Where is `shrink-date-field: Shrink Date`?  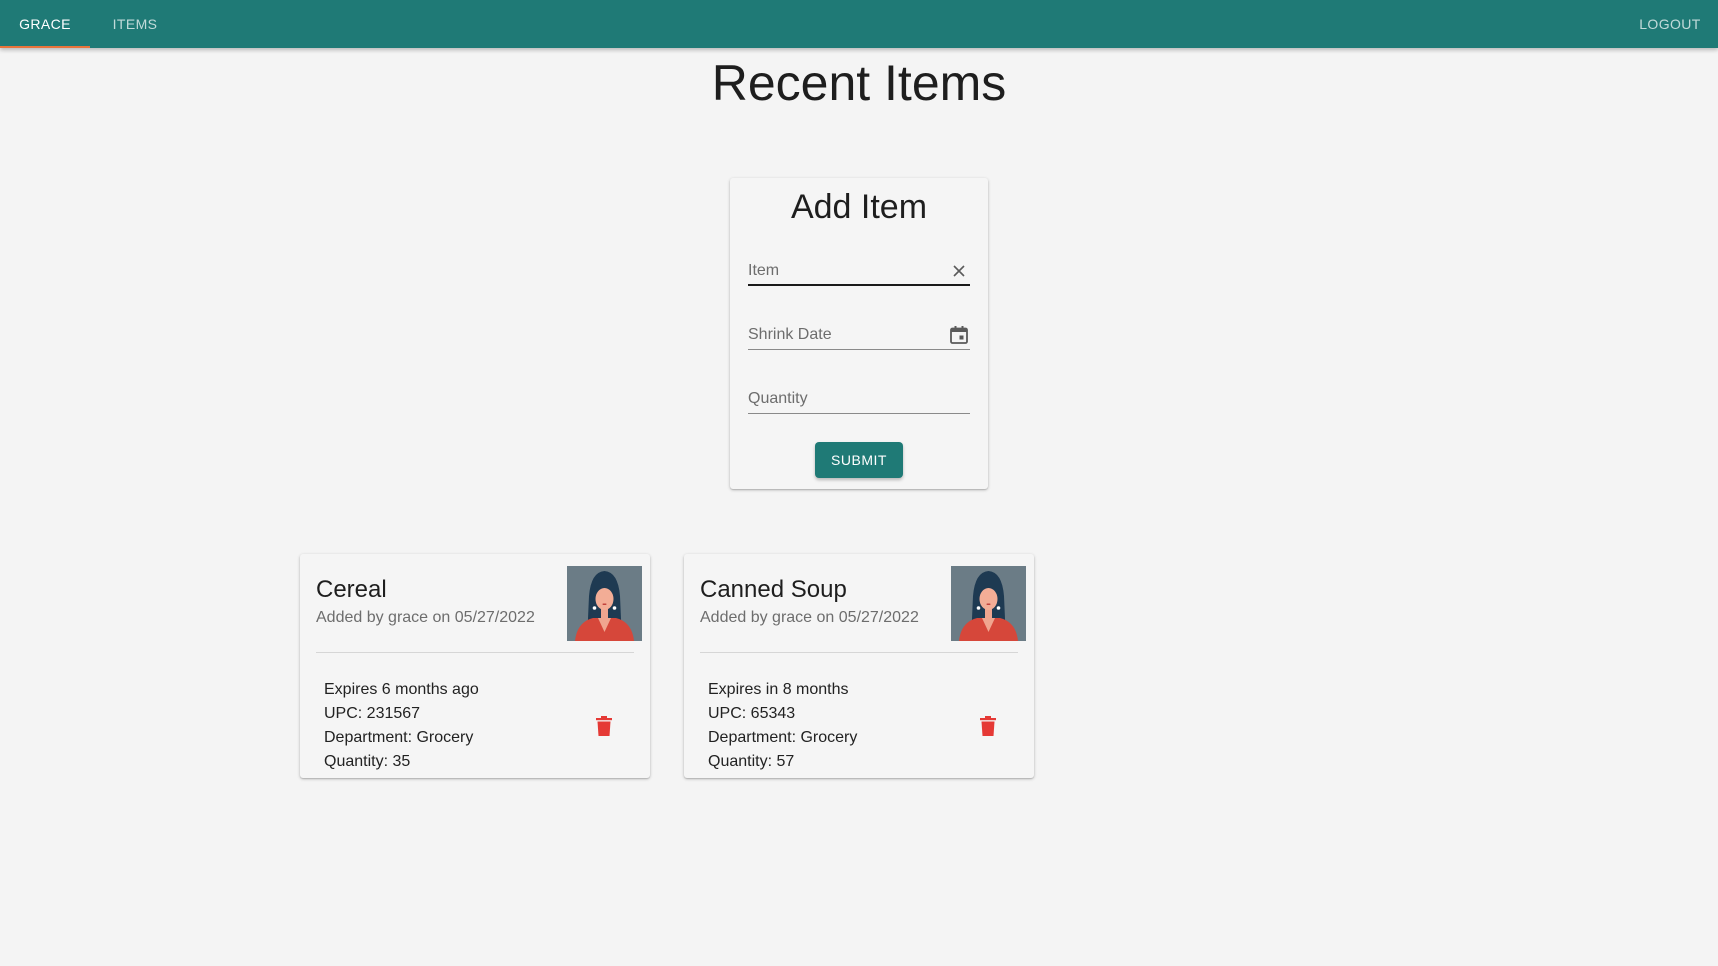
shrink-date-field: Shrink Date is located at coordinates (859, 335).